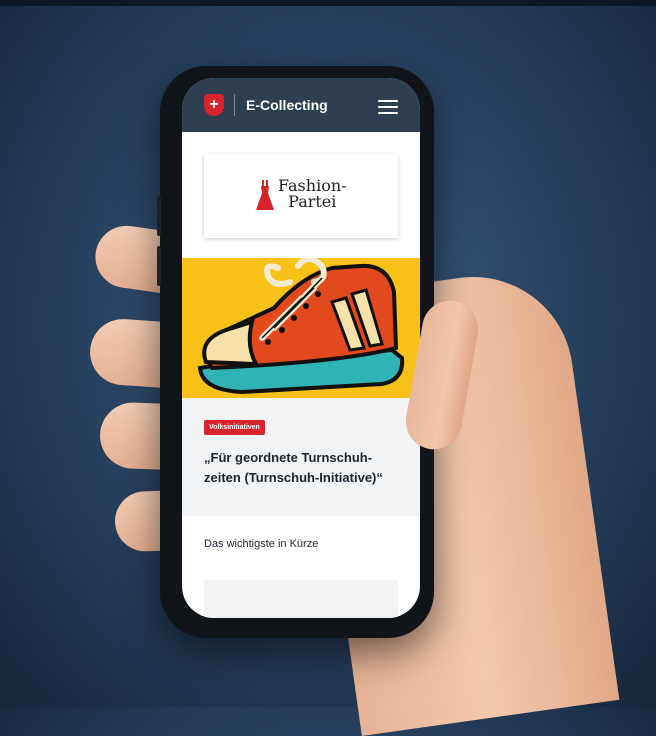 The image size is (656, 736). Describe the element at coordinates (328, 3) in the screenshot. I see `frame-top-edge` at that location.